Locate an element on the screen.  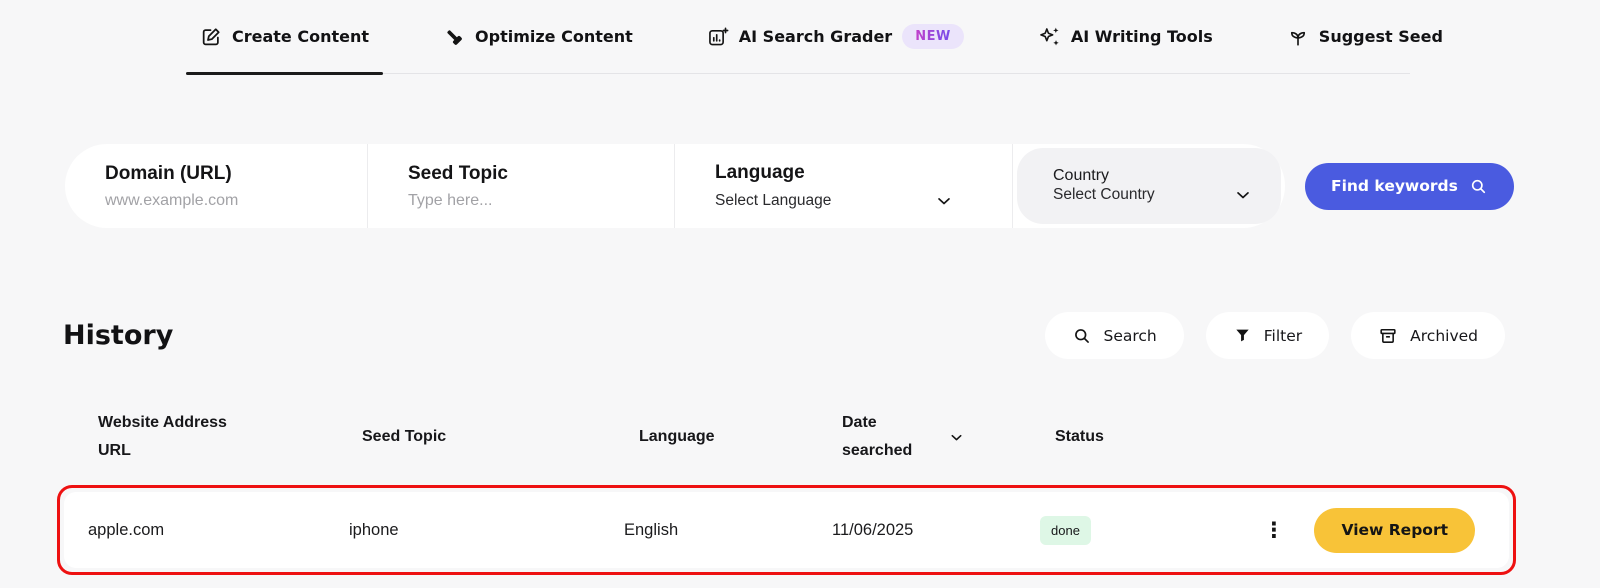
hammer-icon is located at coordinates (454, 37).